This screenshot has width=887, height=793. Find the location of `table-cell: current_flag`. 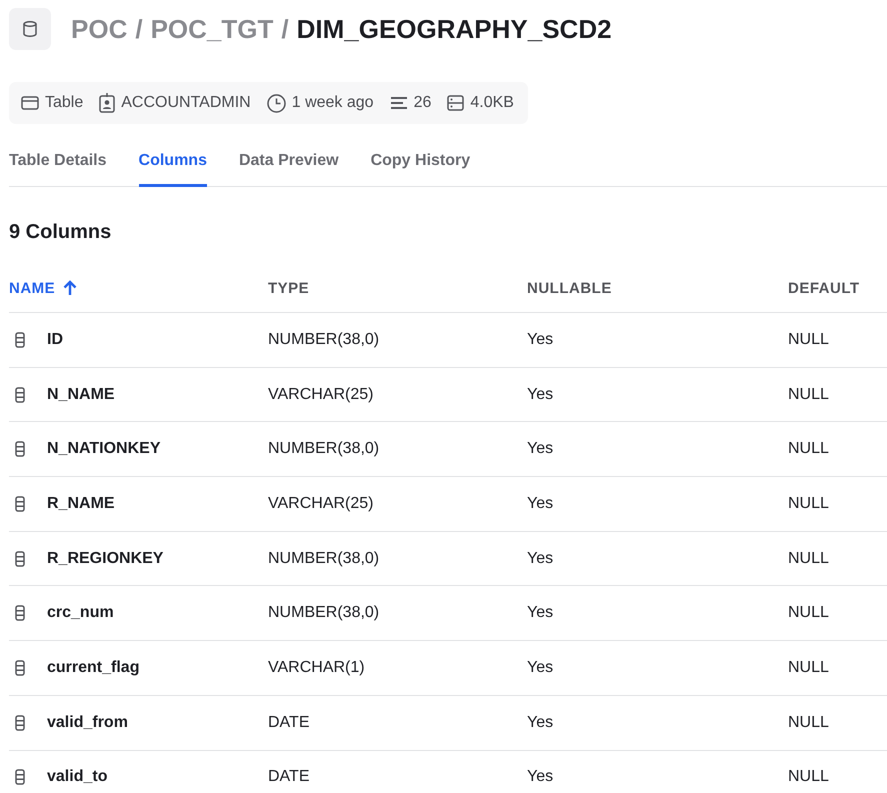

table-cell: current_flag is located at coordinates (93, 667).